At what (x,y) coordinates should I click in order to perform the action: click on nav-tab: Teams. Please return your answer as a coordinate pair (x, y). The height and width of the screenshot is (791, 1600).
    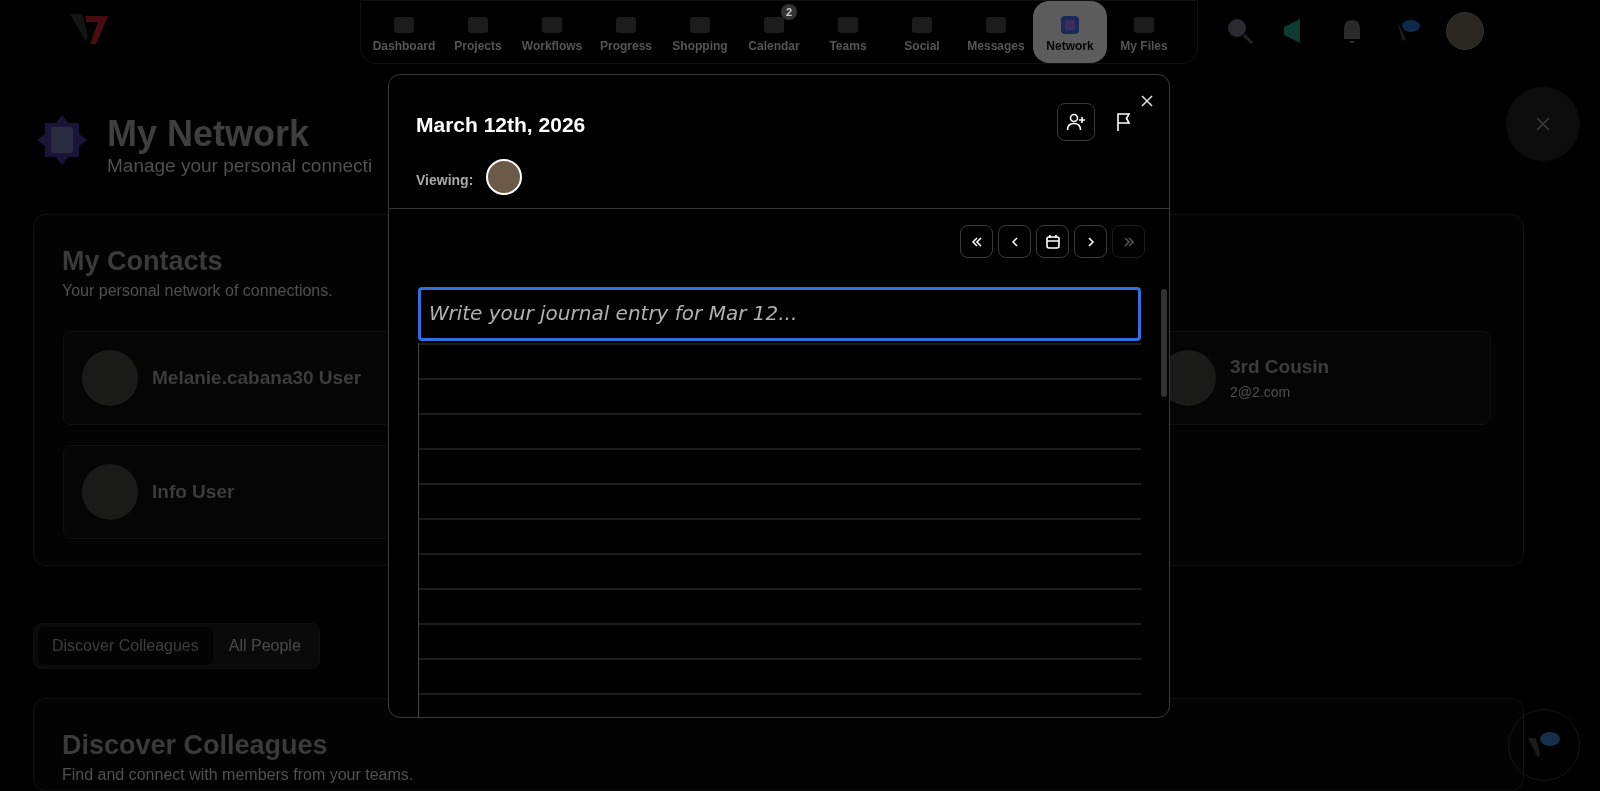
    Looking at the image, I should click on (848, 32).